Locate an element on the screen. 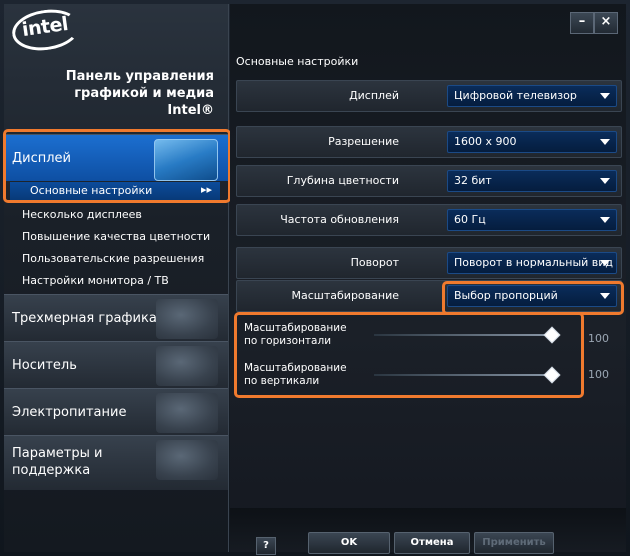  help-icon is located at coordinates (187, 460).